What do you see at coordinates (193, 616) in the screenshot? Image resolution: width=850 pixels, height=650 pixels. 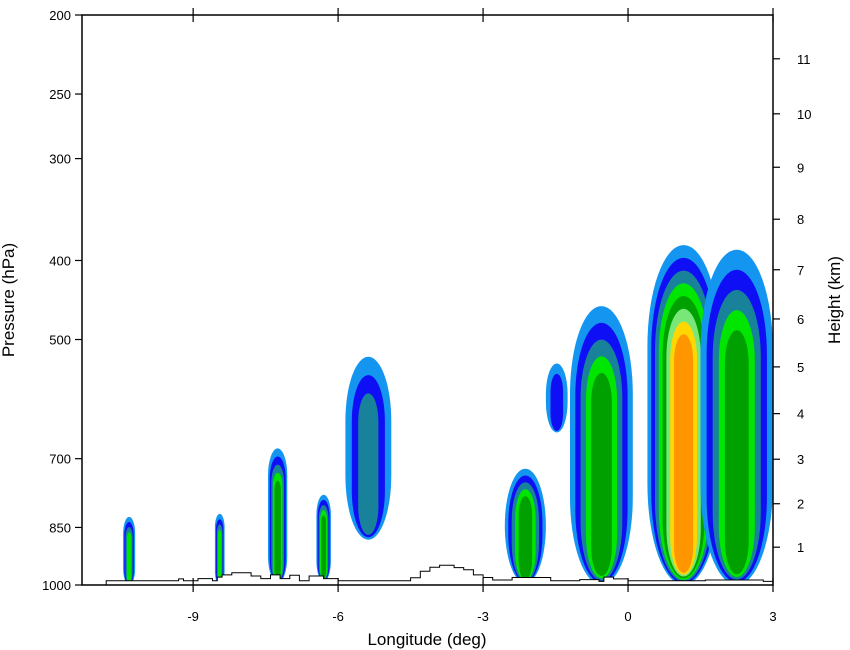 I see `x-tick-label: -9` at bounding box center [193, 616].